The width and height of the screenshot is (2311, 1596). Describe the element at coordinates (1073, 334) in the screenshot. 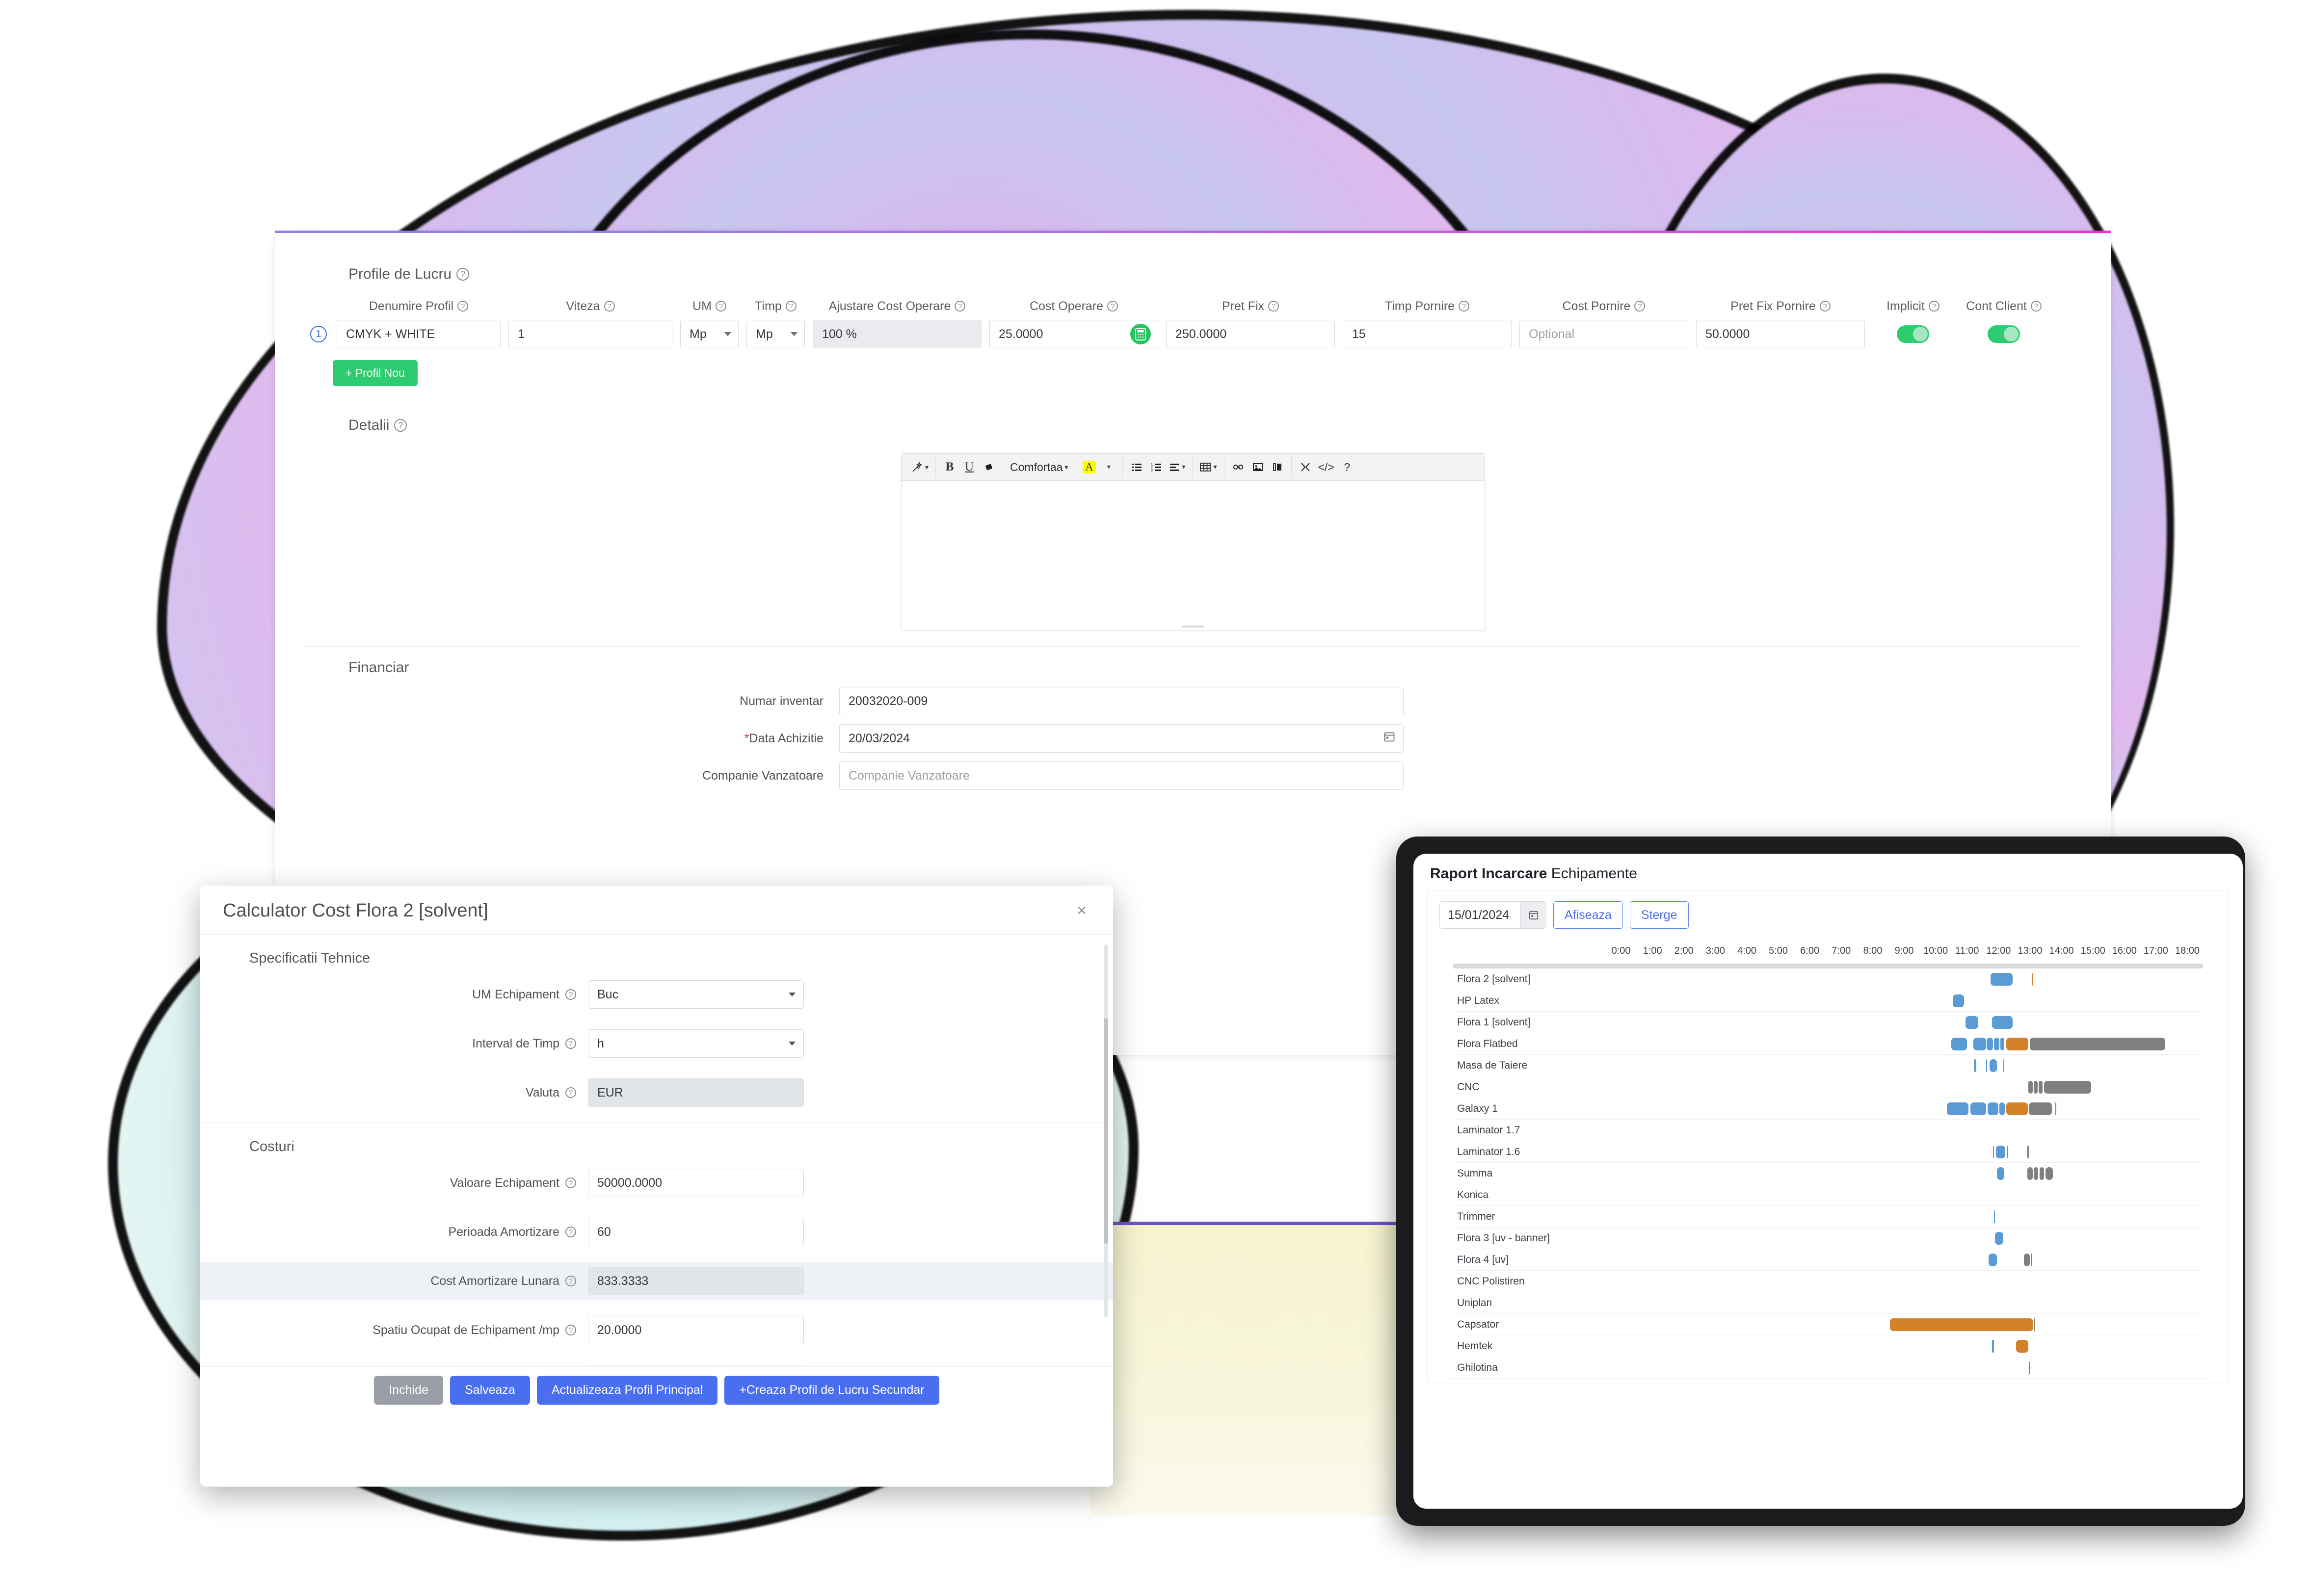

I see `cost-operare-input: 25.0000` at that location.